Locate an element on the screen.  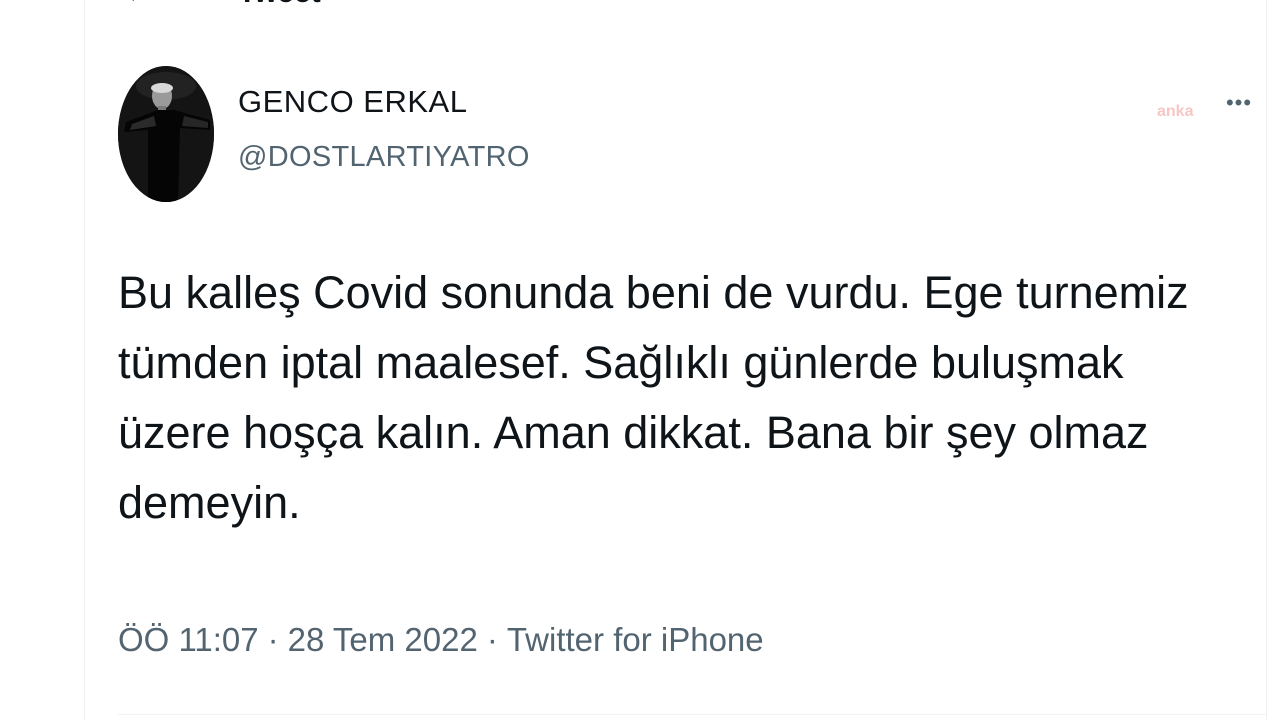
arrow-left-icon: ← is located at coordinates (138, 4).